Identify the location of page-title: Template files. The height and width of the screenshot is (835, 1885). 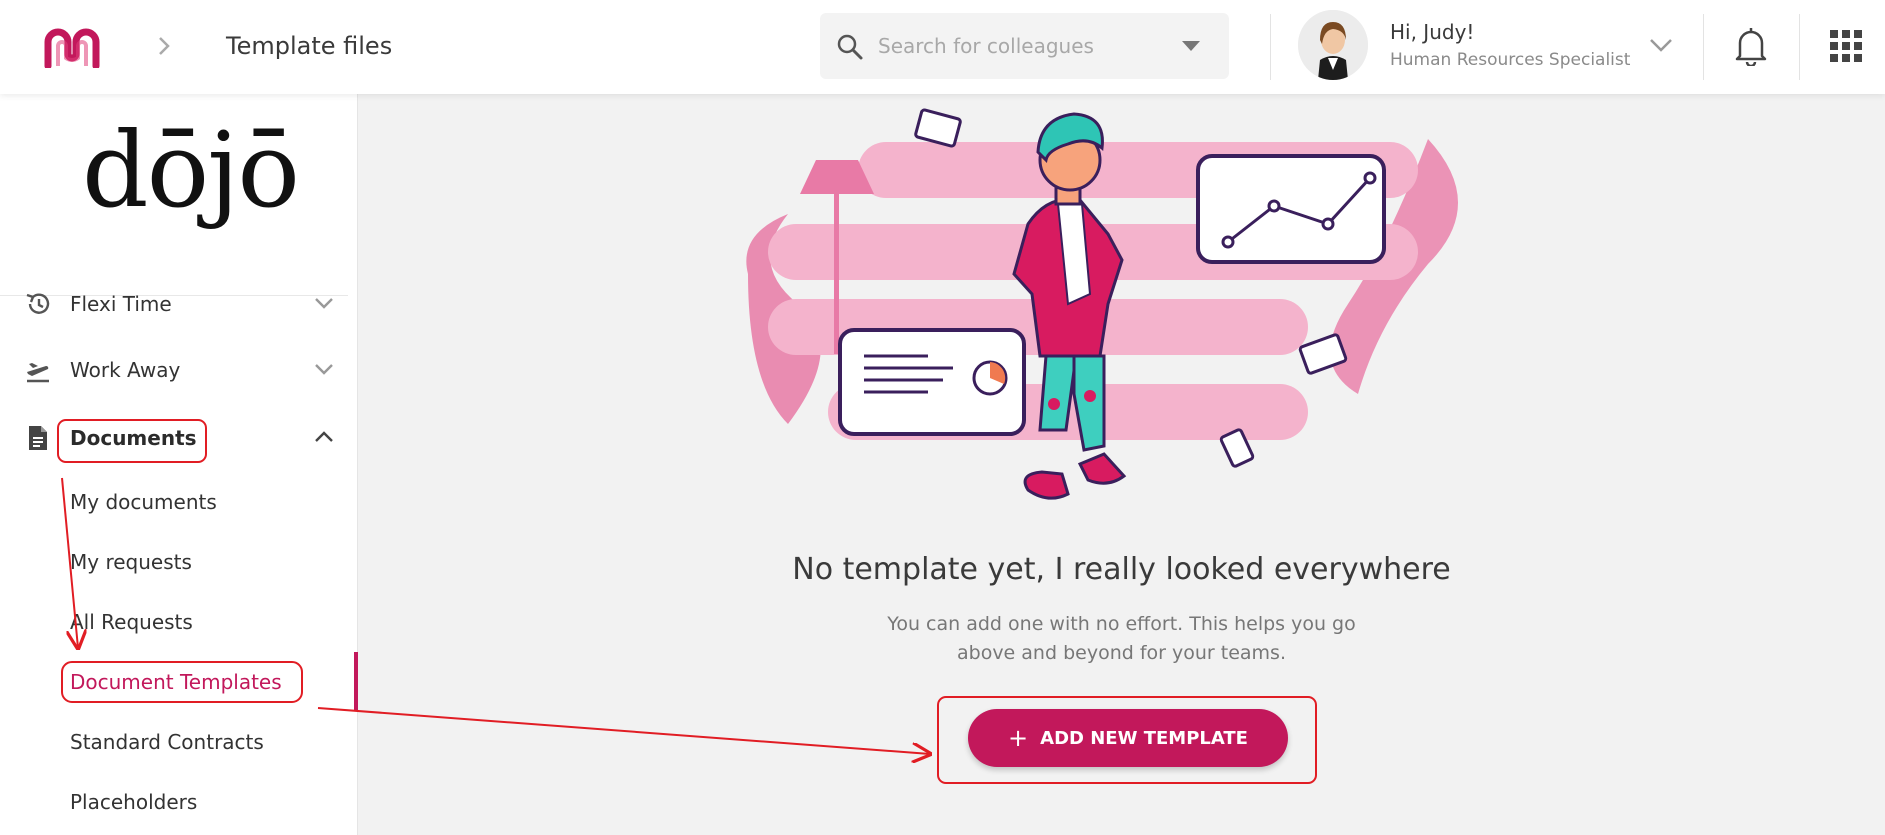
(309, 46).